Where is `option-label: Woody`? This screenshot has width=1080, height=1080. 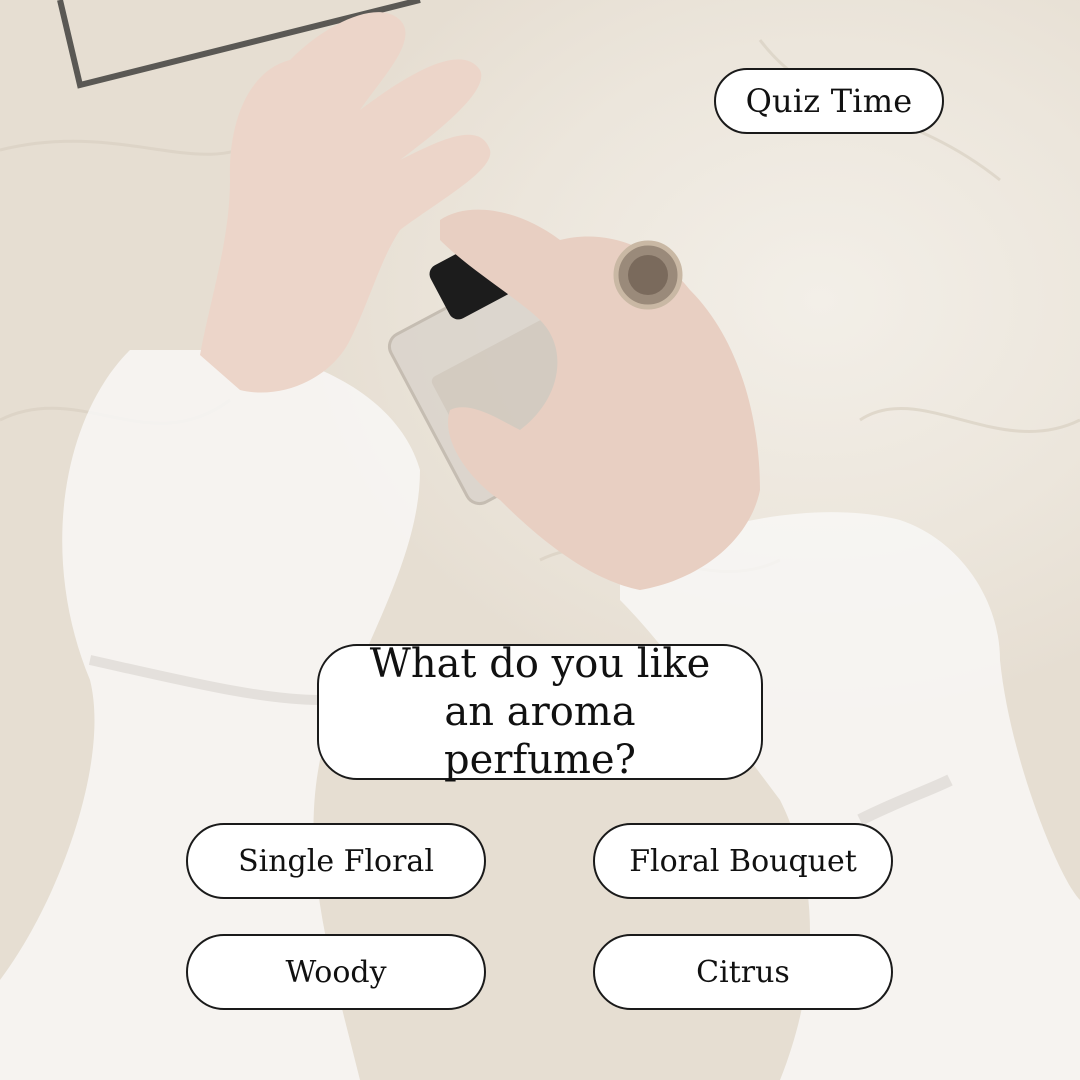 option-label: Woody is located at coordinates (336, 972).